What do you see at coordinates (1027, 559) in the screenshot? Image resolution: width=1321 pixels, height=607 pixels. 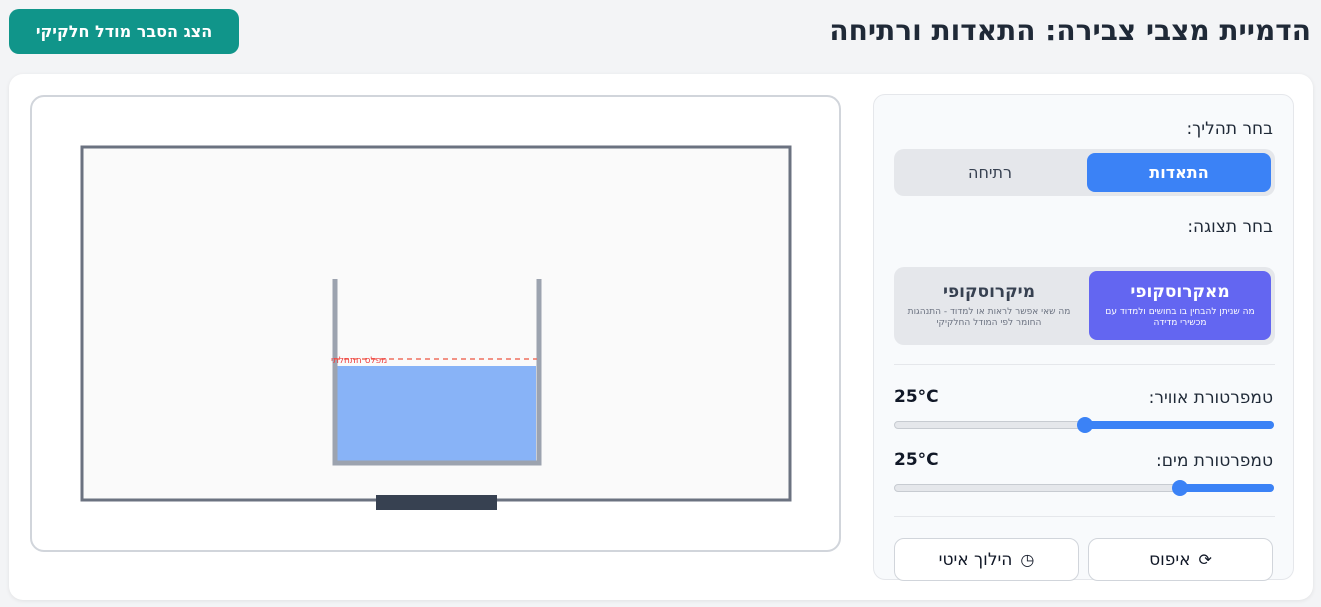 I see `clock-icon: ◷` at bounding box center [1027, 559].